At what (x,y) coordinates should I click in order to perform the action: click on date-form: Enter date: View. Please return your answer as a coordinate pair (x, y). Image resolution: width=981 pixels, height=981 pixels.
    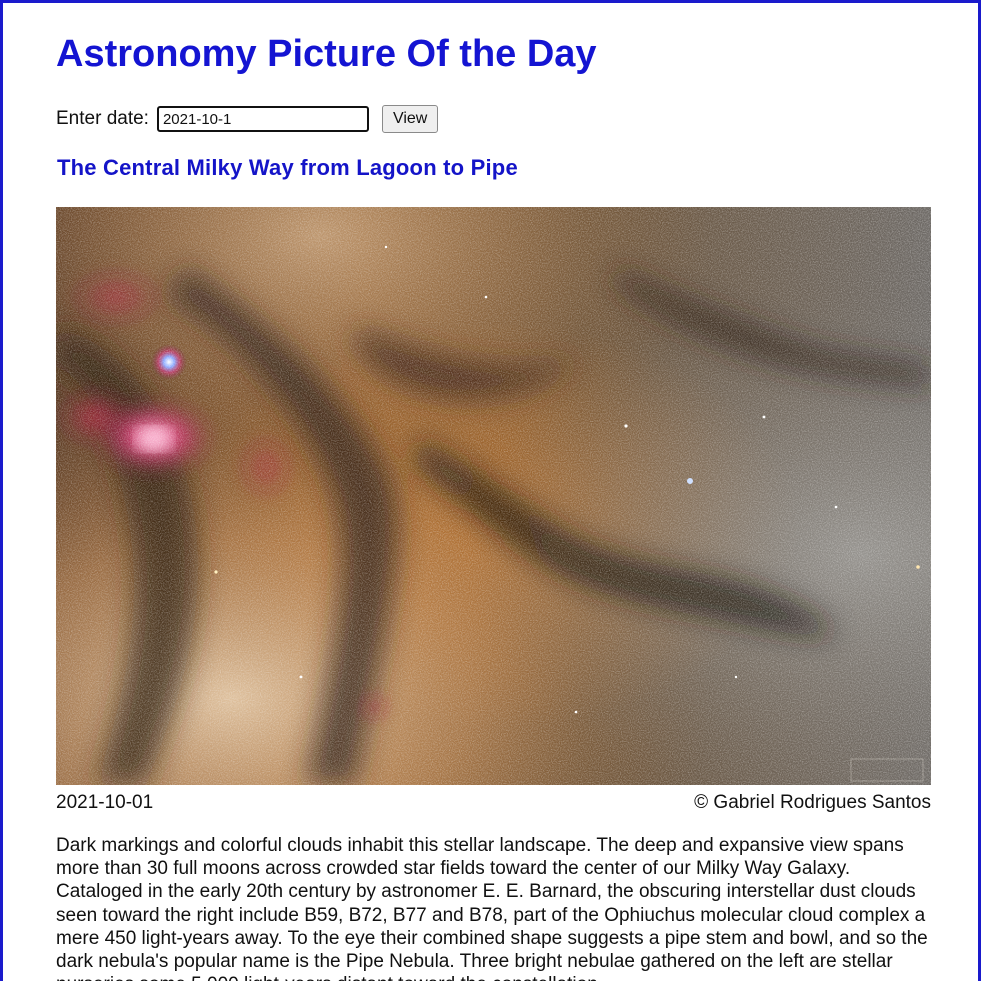
    Looking at the image, I should click on (247, 119).